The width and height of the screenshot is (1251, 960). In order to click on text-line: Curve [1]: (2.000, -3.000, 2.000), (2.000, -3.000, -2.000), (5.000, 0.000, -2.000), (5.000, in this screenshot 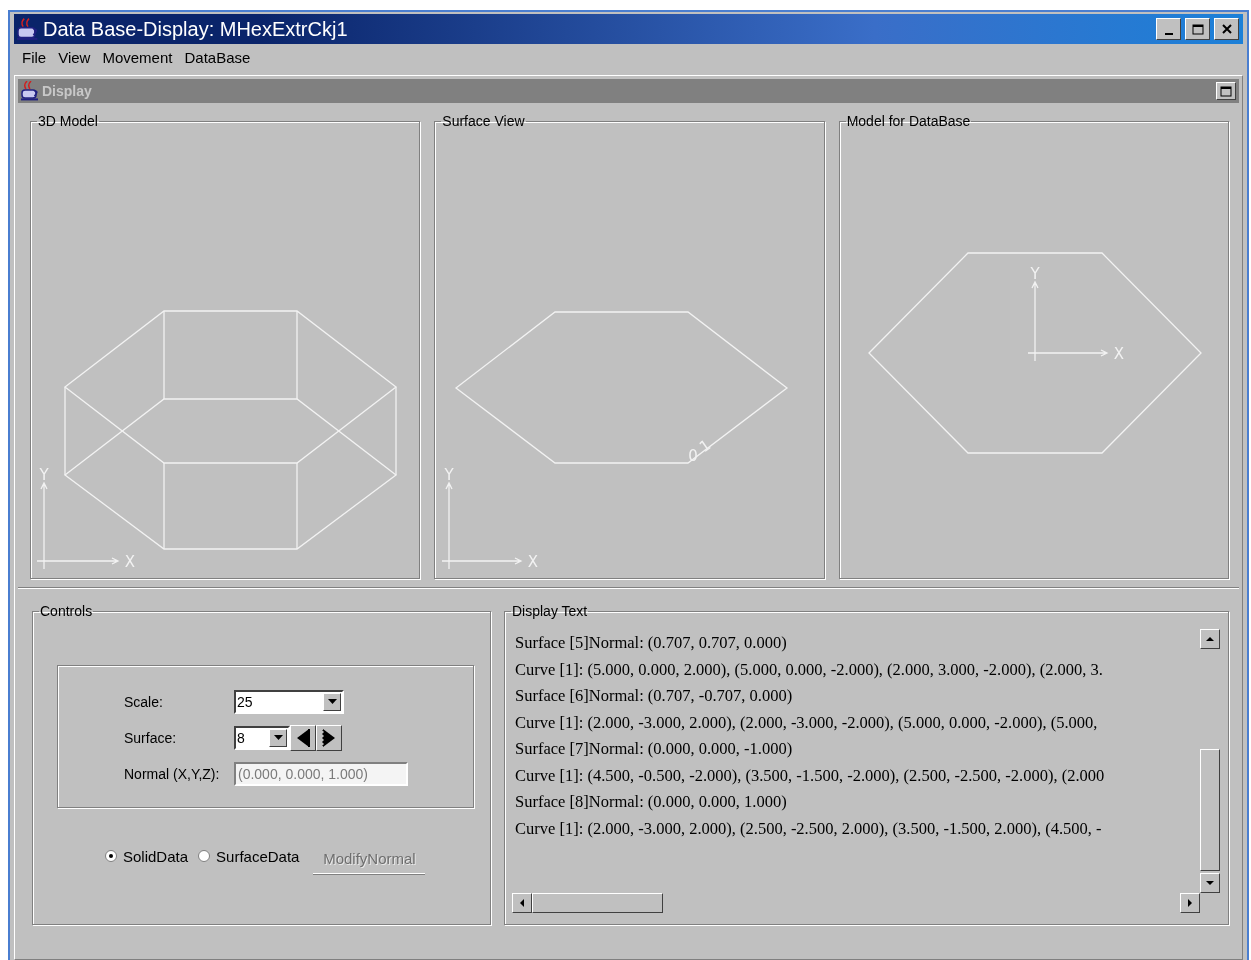, I will do `click(806, 722)`.